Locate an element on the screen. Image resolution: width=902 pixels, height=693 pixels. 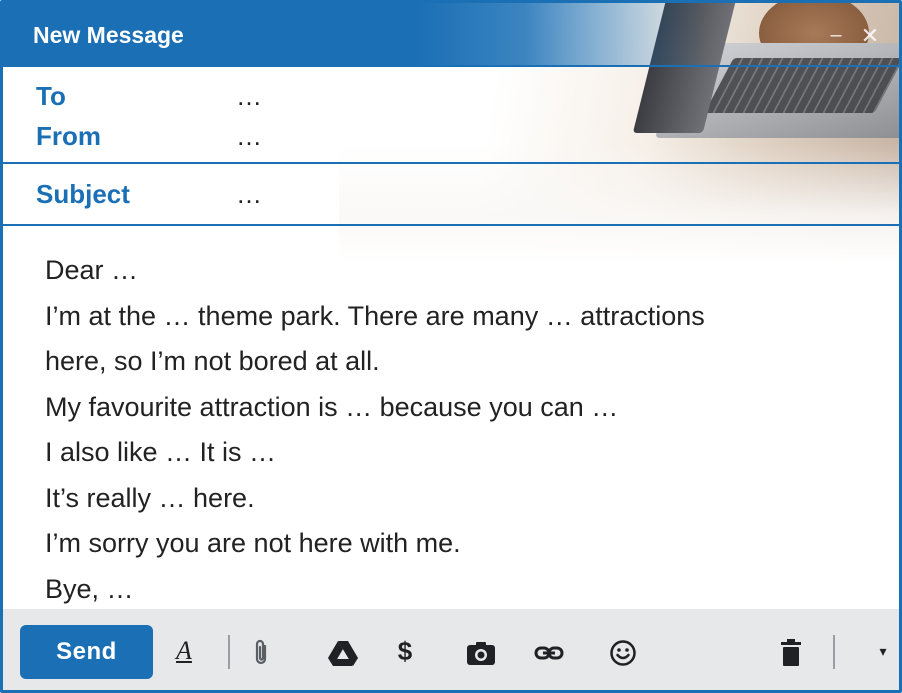
close-icon: ✕ is located at coordinates (870, 36).